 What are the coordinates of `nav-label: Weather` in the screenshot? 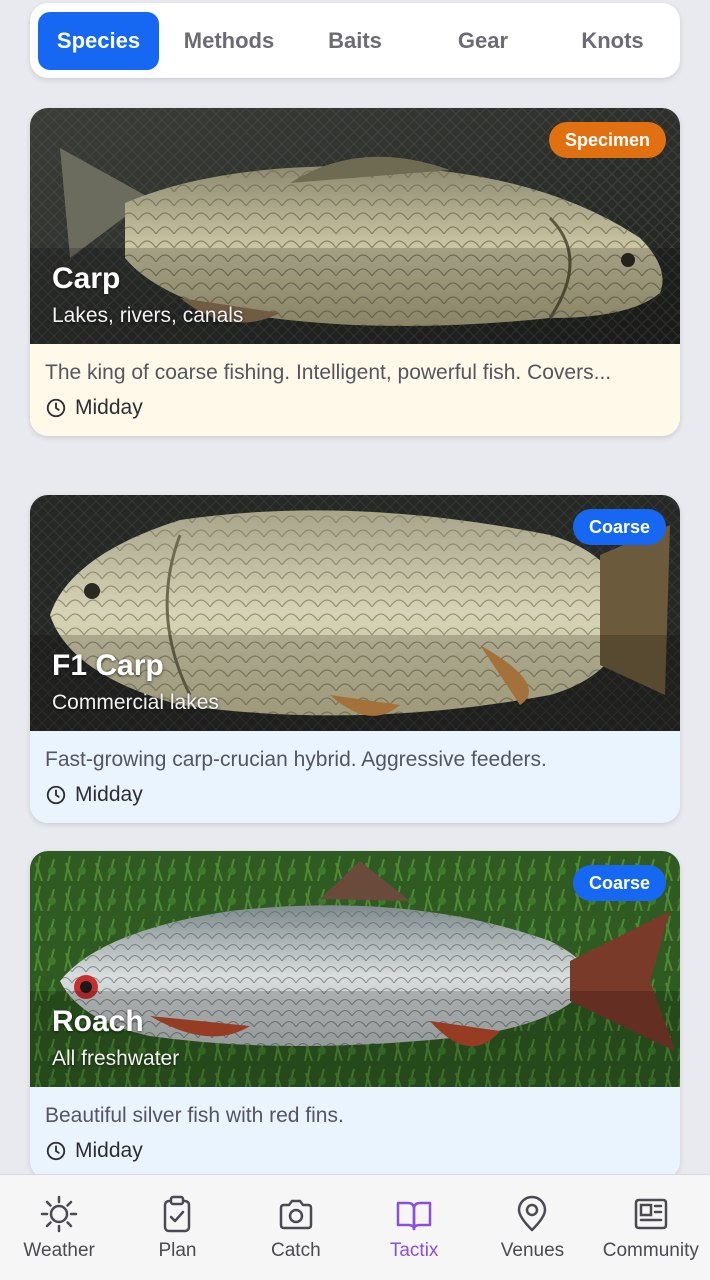 It's located at (59, 1250).